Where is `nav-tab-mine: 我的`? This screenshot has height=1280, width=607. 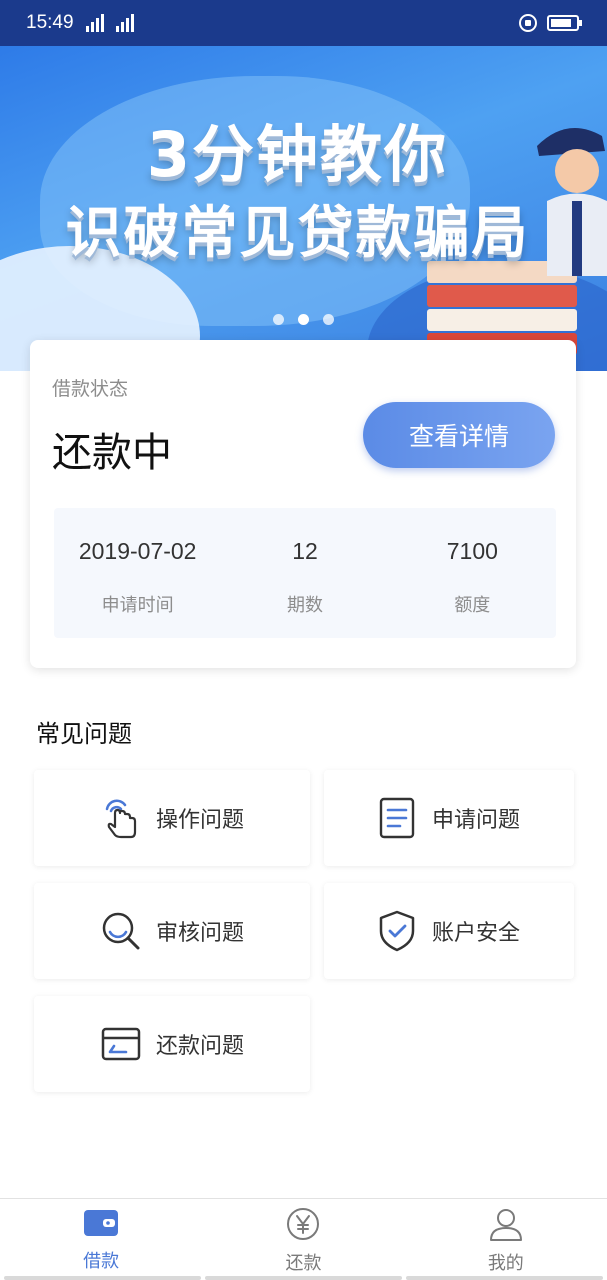 nav-tab-mine: 我的 is located at coordinates (506, 1239).